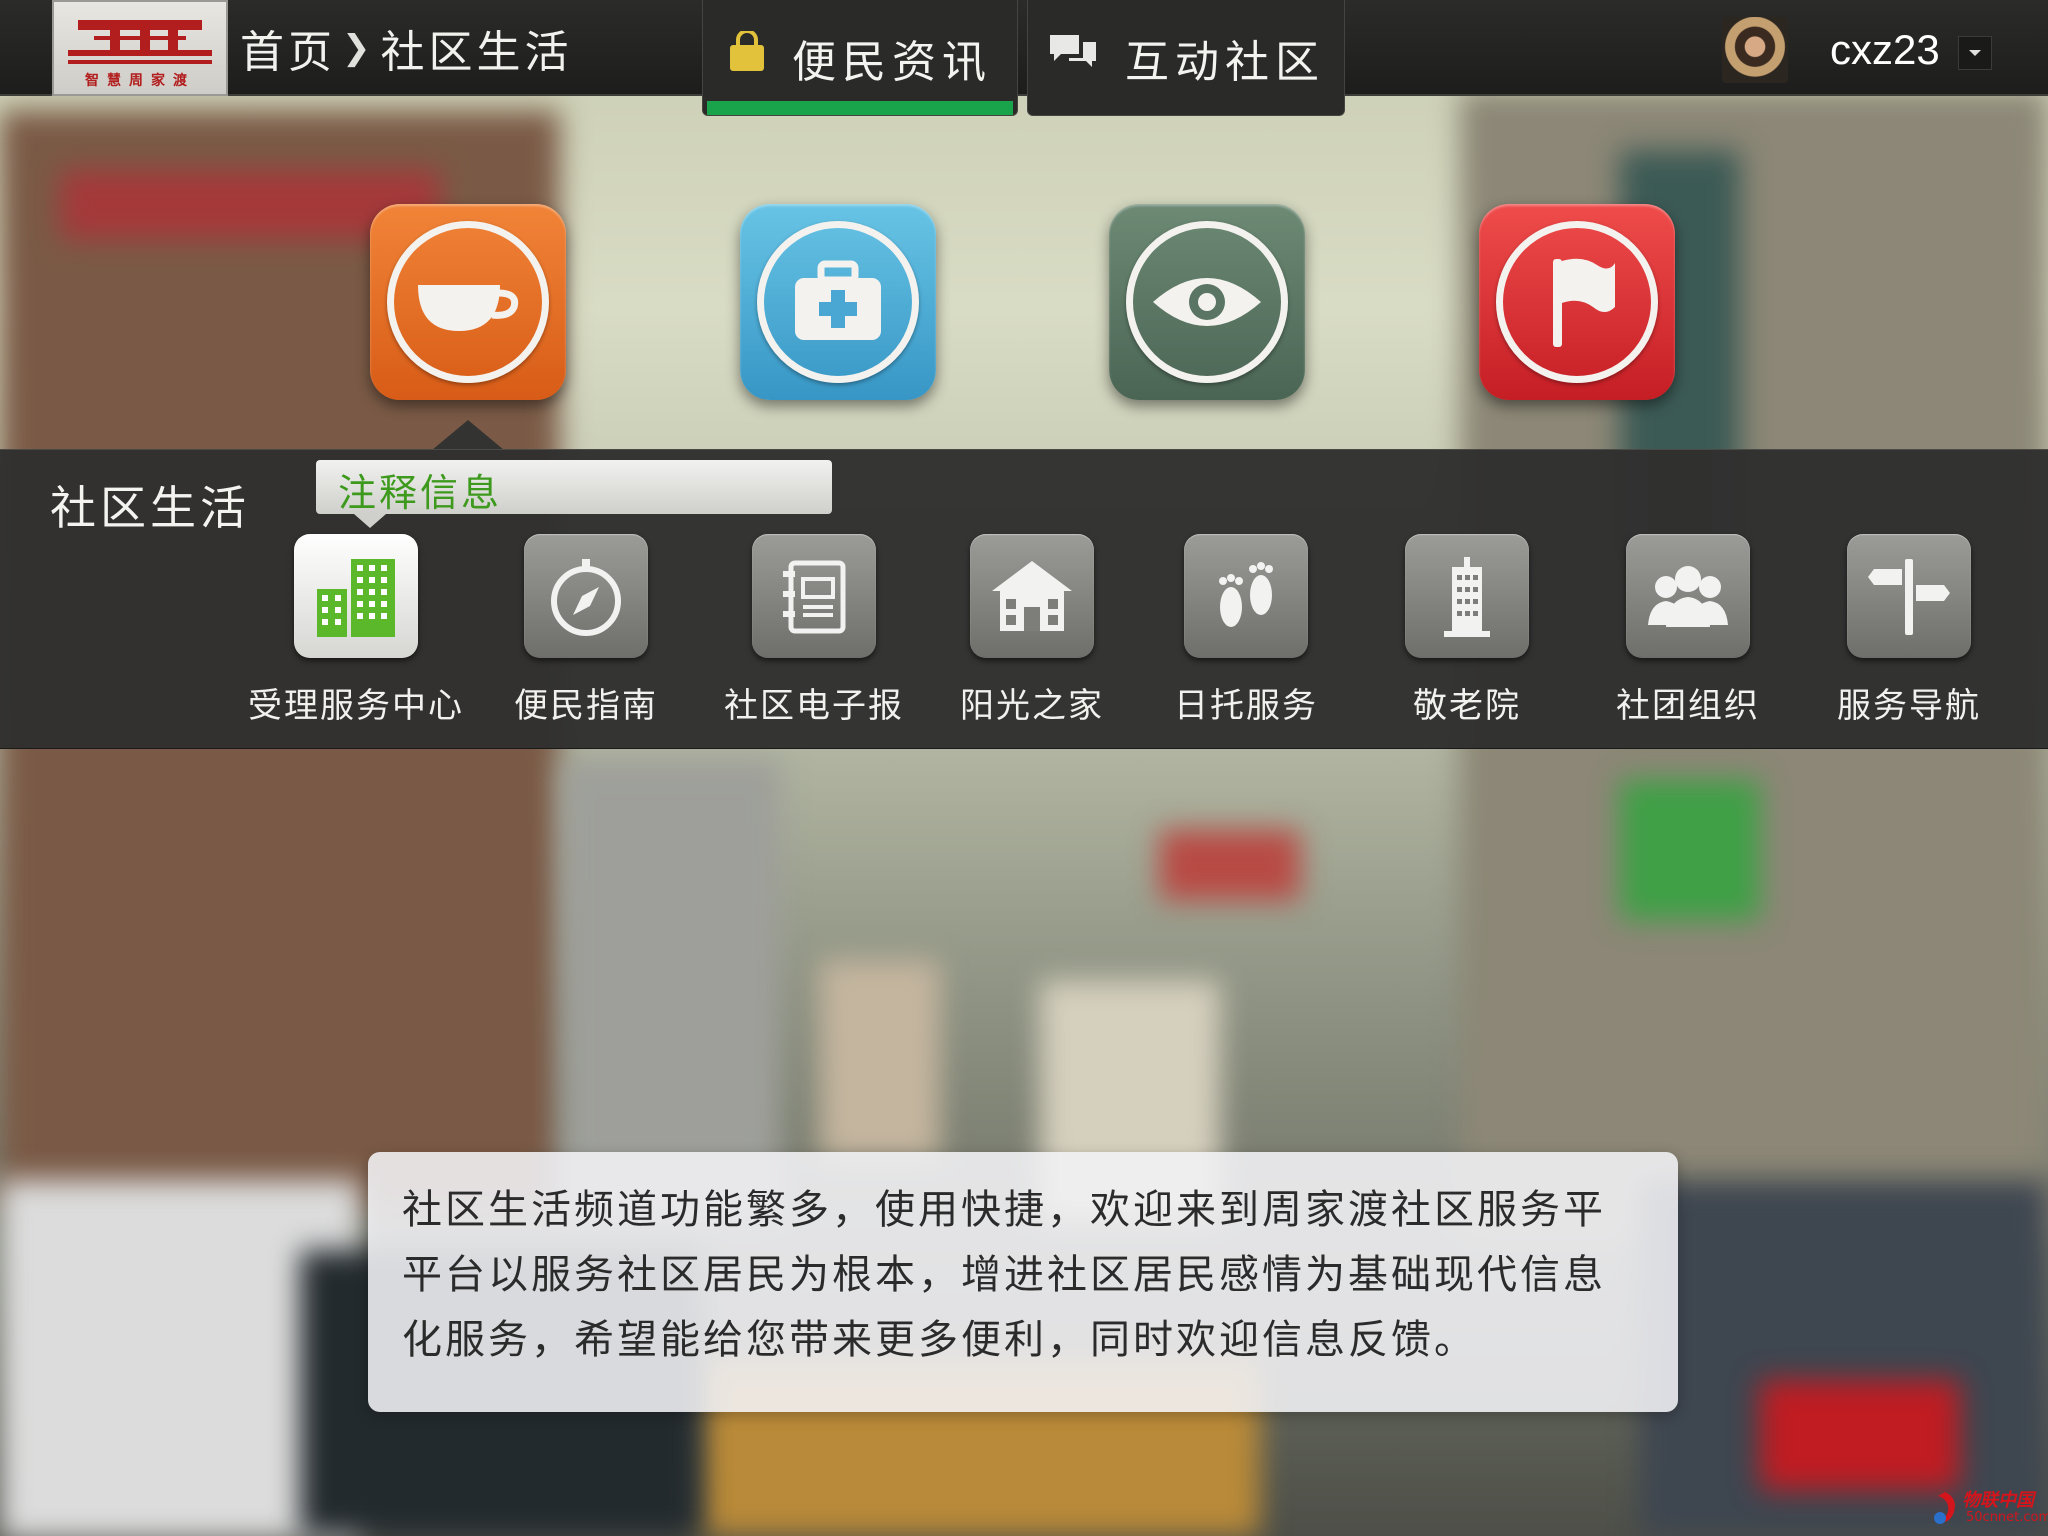  I want to click on description-line: 社区生活频道功能繁多，使用快捷，欢迎来到周家渡社区服务平, so click(1004, 1210).